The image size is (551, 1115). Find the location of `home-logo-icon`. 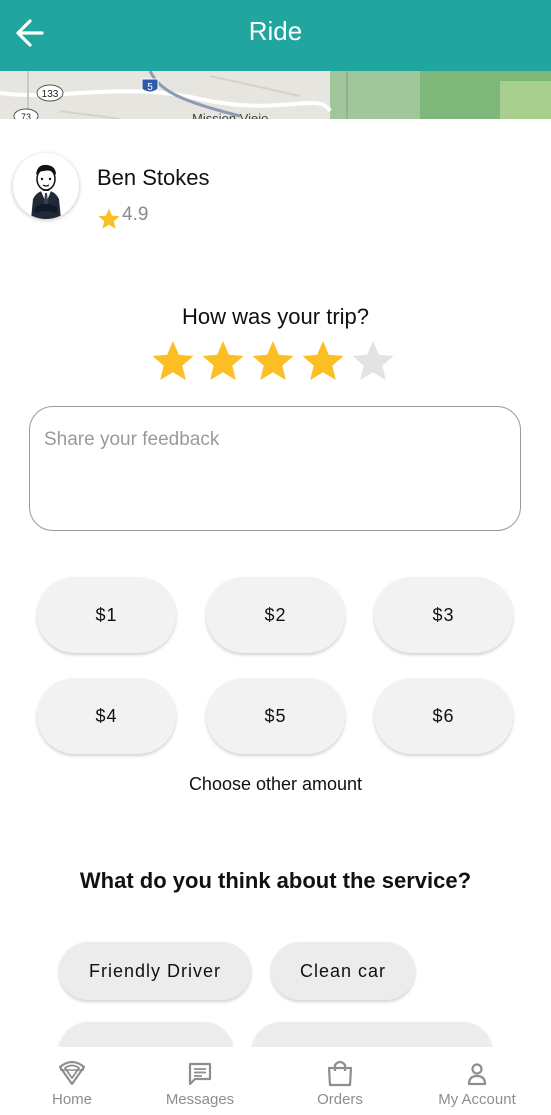

home-logo-icon is located at coordinates (72, 1073).